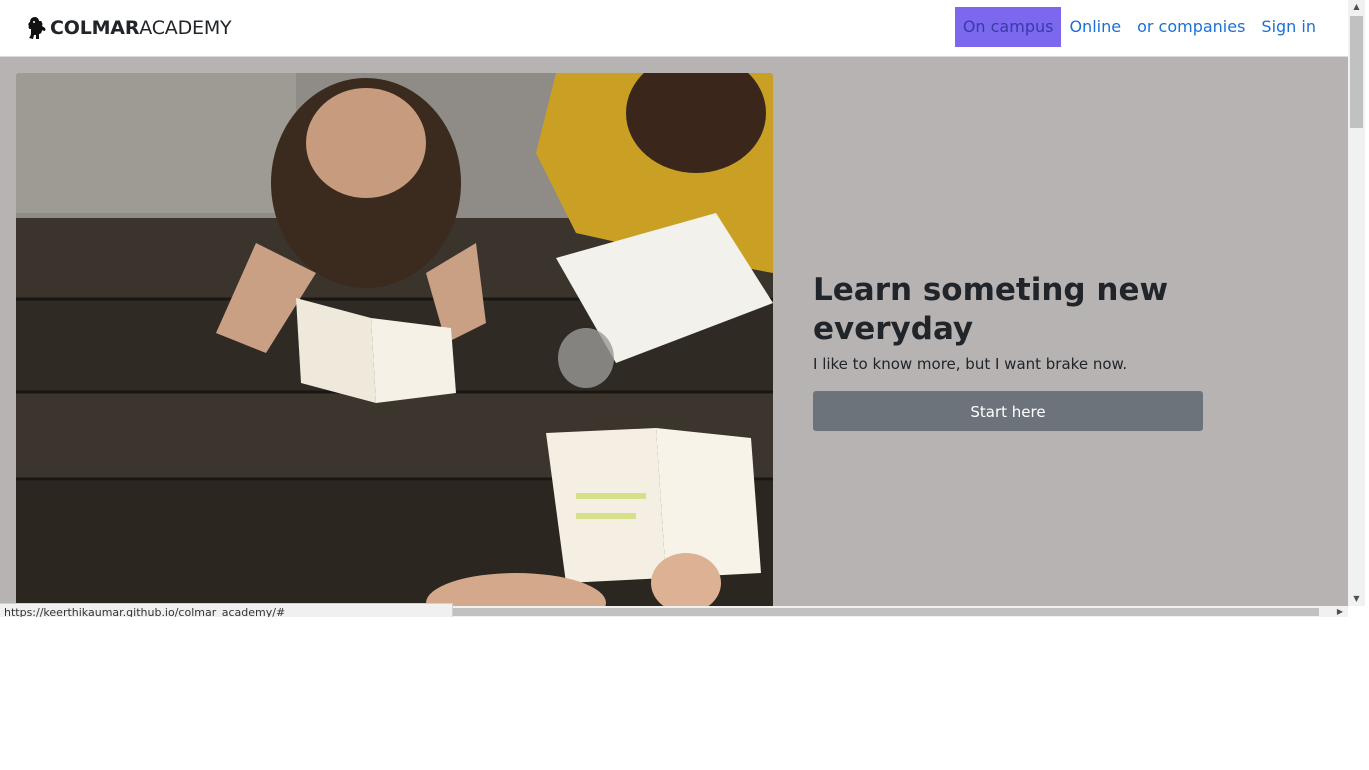 The image size is (1369, 770). What do you see at coordinates (1356, 72) in the screenshot?
I see `vertical-scroll-thumb` at bounding box center [1356, 72].